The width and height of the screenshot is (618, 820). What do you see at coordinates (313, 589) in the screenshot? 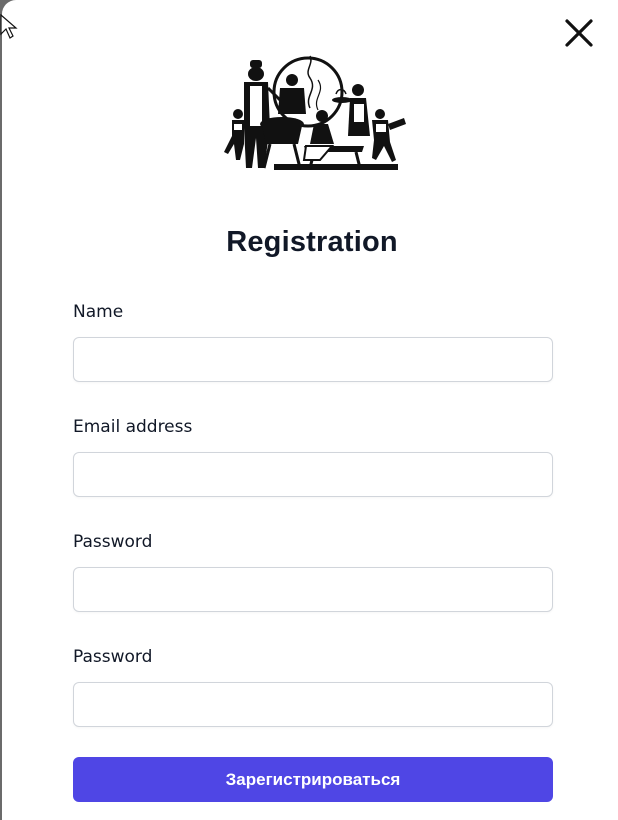
I see `password-field` at bounding box center [313, 589].